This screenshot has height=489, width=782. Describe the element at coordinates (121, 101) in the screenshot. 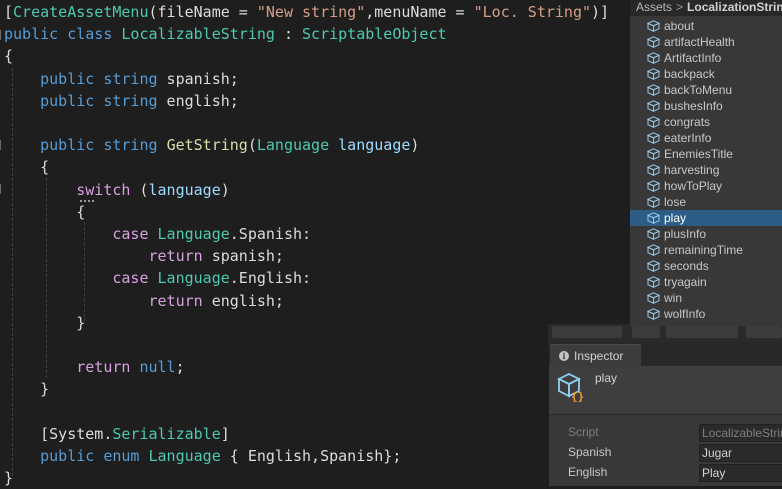

I see `code-line: public string english;` at that location.